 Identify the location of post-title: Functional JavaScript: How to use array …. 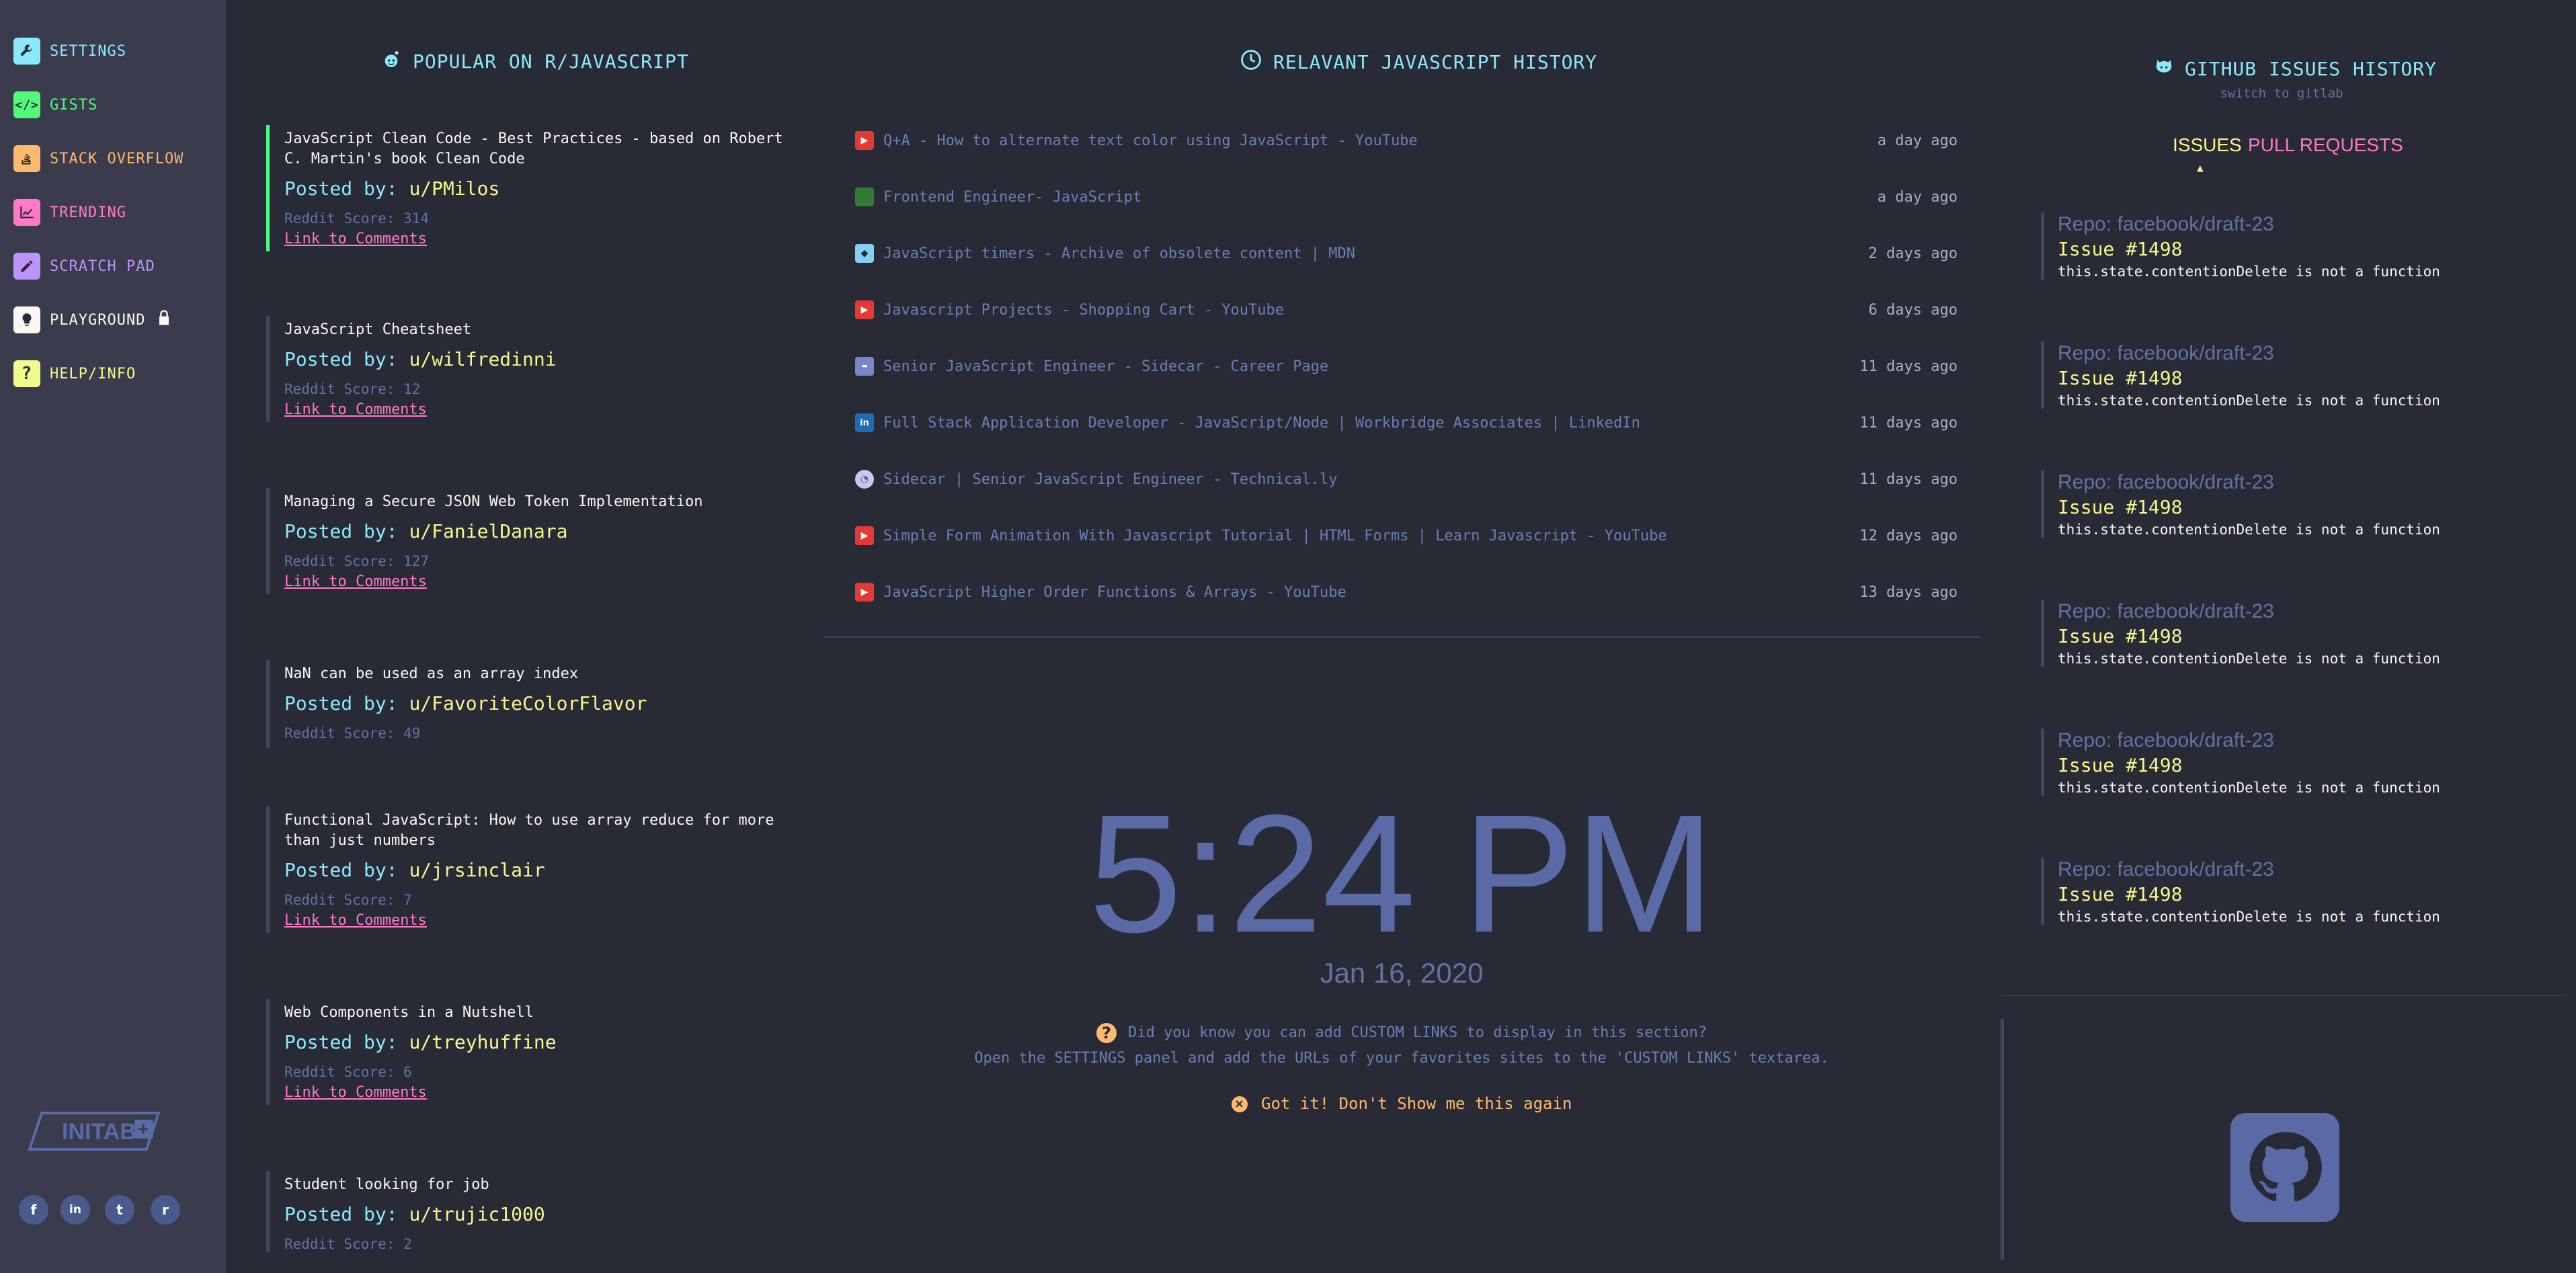
(534, 829).